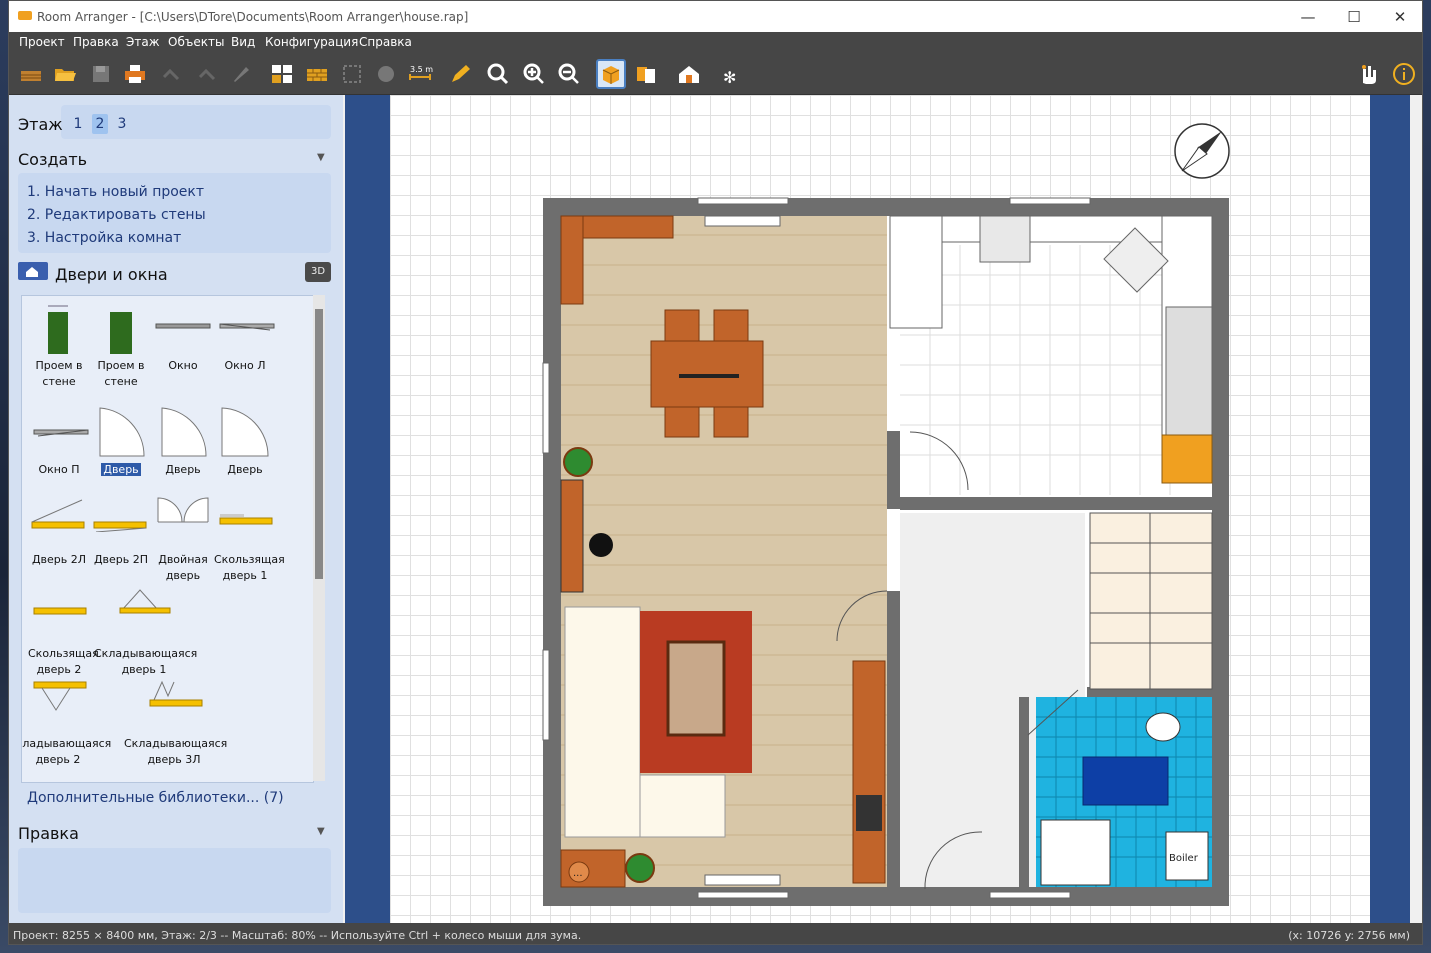  I want to click on maximize-button: ☐, so click(1354, 17).